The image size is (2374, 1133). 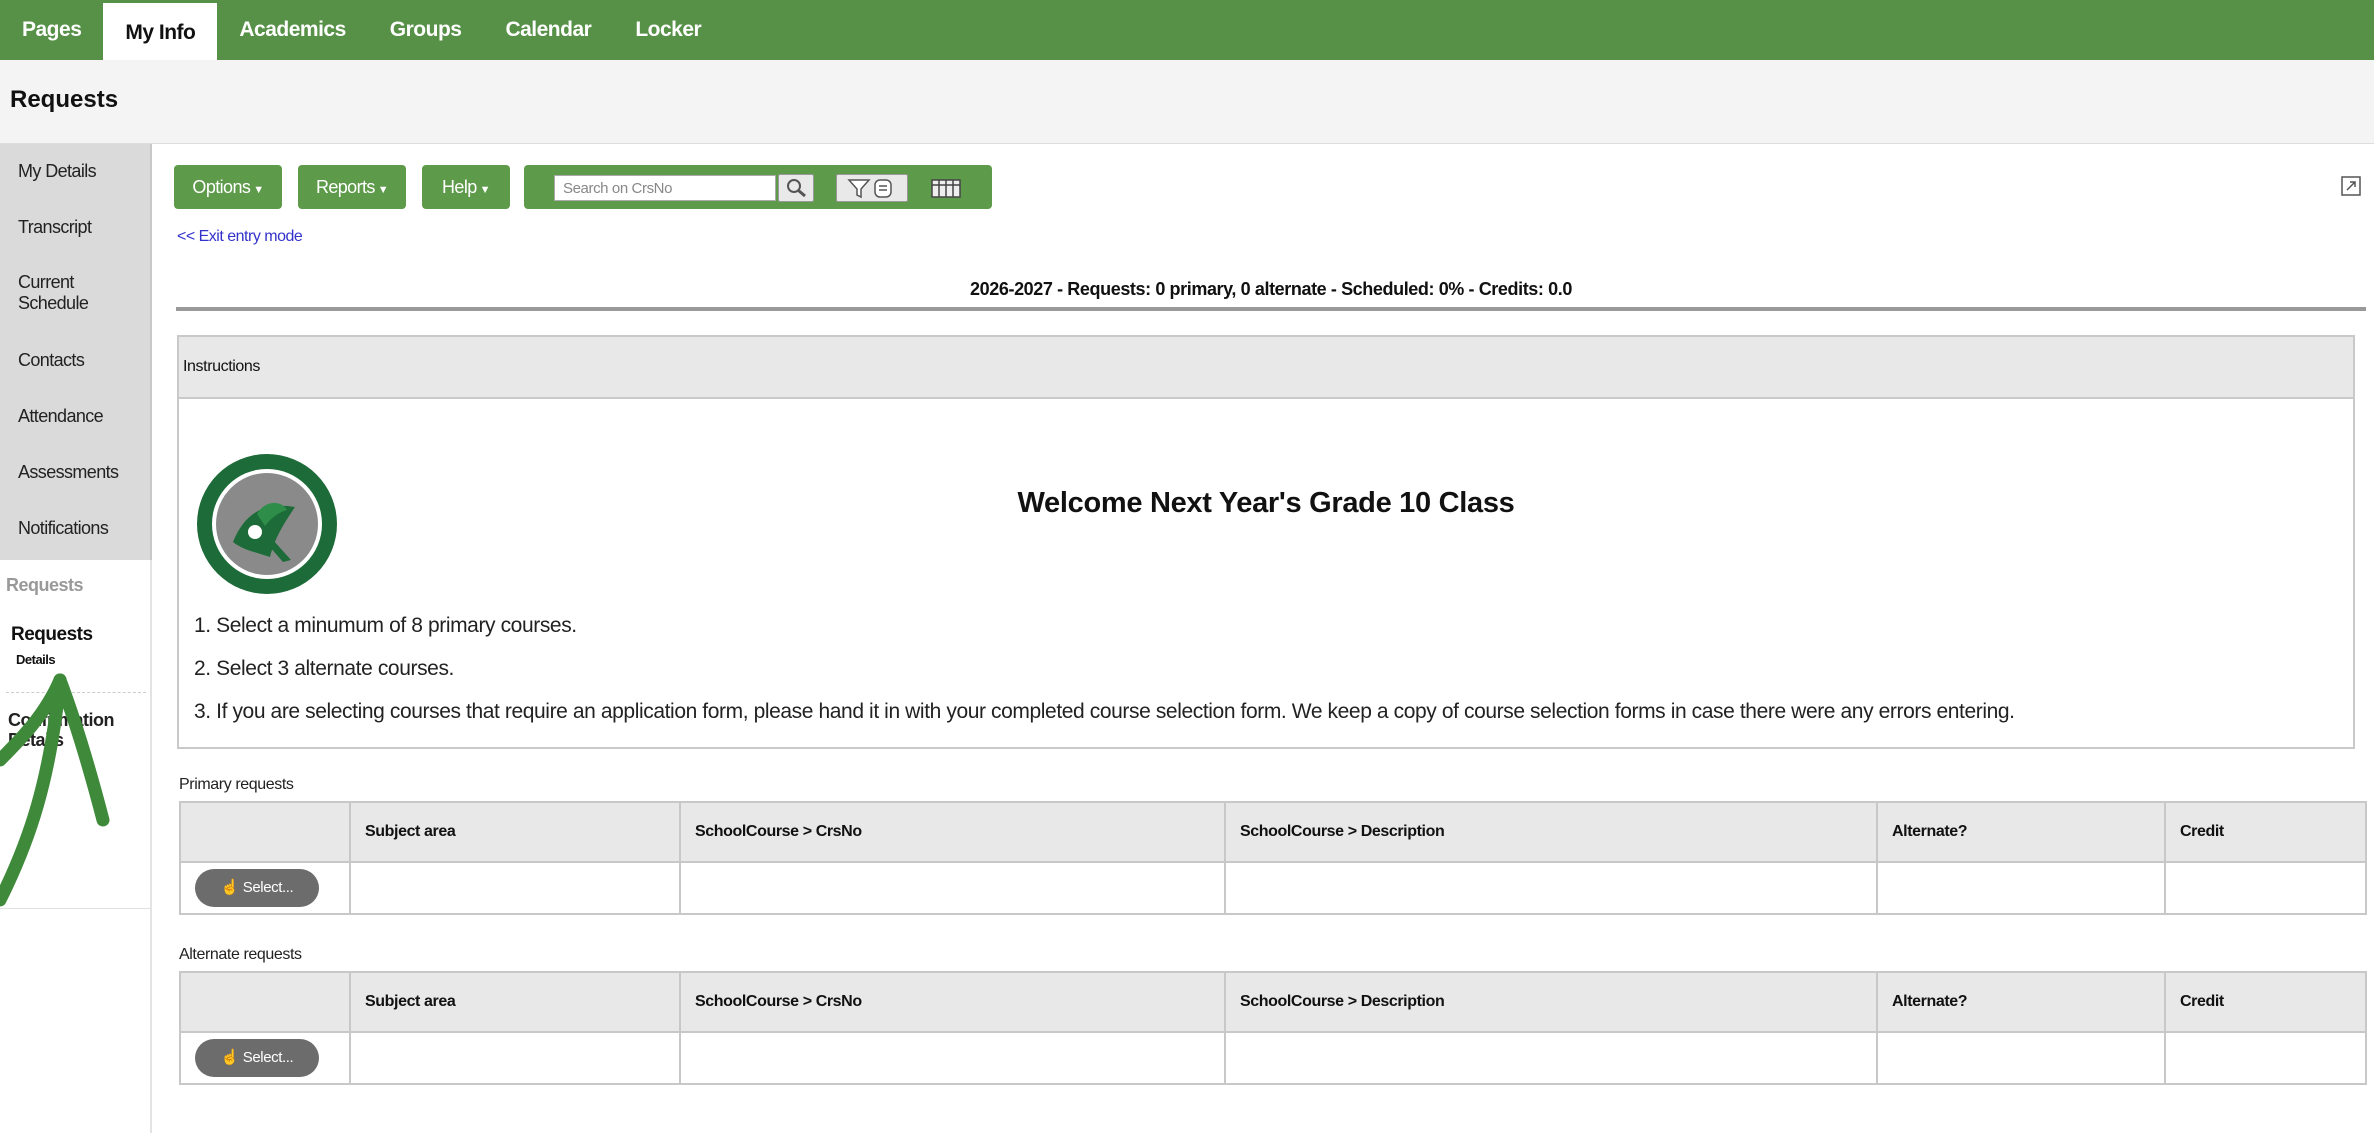 What do you see at coordinates (240, 237) in the screenshot?
I see `exit-entry-mode-link: << Exit entry mode` at bounding box center [240, 237].